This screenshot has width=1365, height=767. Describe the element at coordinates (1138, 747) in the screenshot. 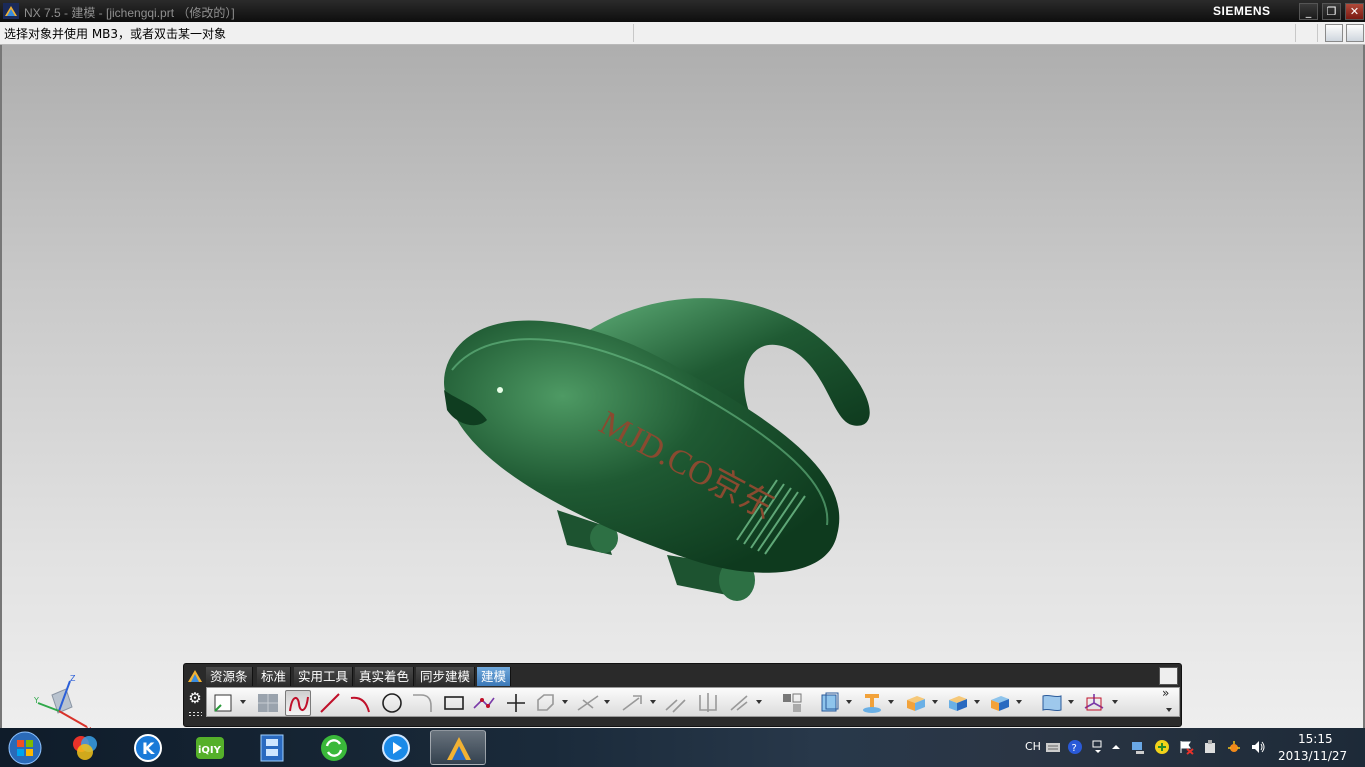

I see `network-icon` at that location.